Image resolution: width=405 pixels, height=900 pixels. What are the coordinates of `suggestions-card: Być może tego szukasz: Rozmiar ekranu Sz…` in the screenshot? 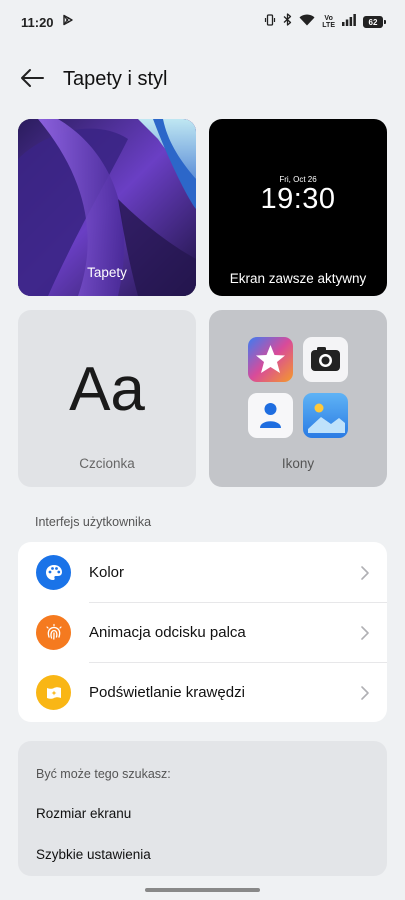 It's located at (202, 808).